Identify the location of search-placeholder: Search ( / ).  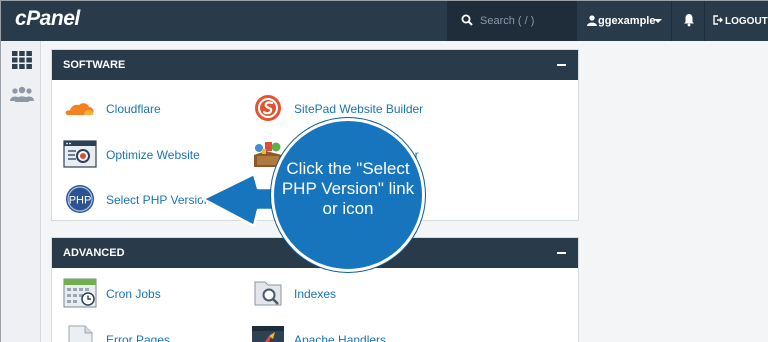
(507, 21).